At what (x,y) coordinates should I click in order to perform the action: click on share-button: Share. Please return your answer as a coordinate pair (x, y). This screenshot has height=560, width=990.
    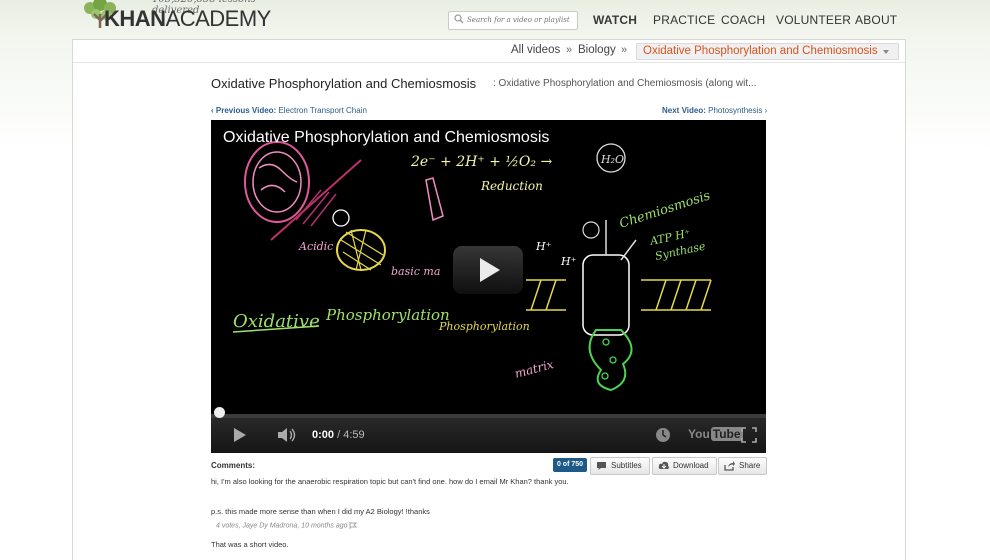
    Looking at the image, I should click on (742, 466).